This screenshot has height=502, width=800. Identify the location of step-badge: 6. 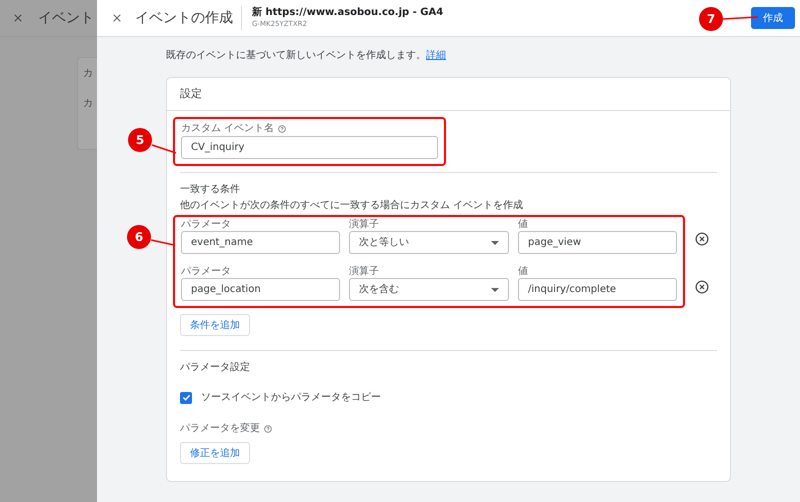
(139, 237).